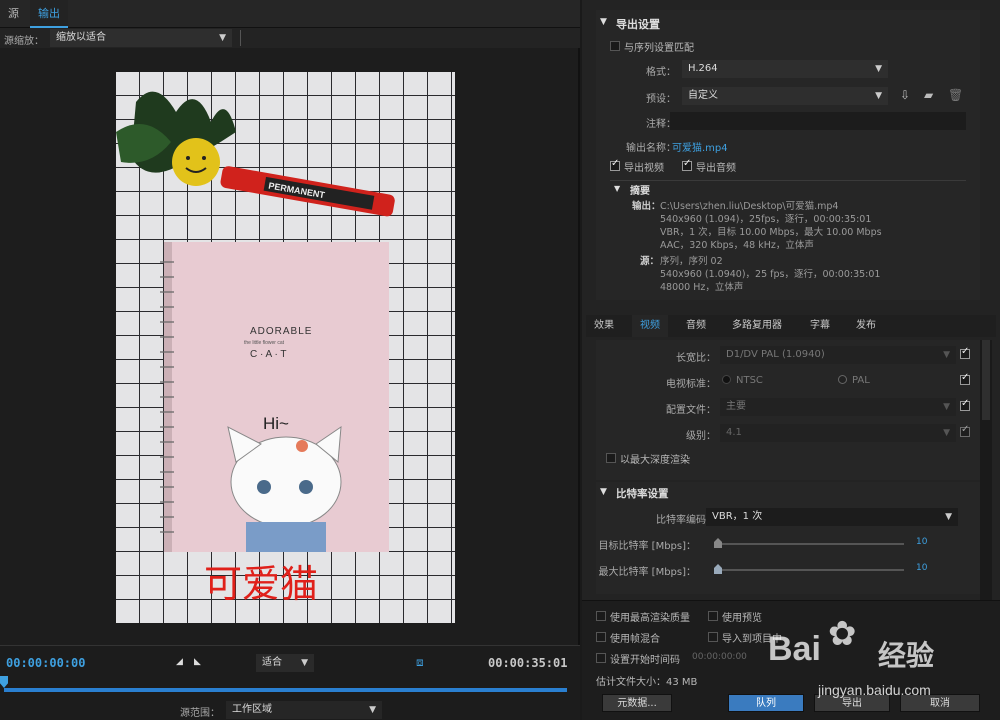 This screenshot has width=1000, height=720. Describe the element at coordinates (615, 46) in the screenshot. I see `match-sequence-checkbox` at that location.